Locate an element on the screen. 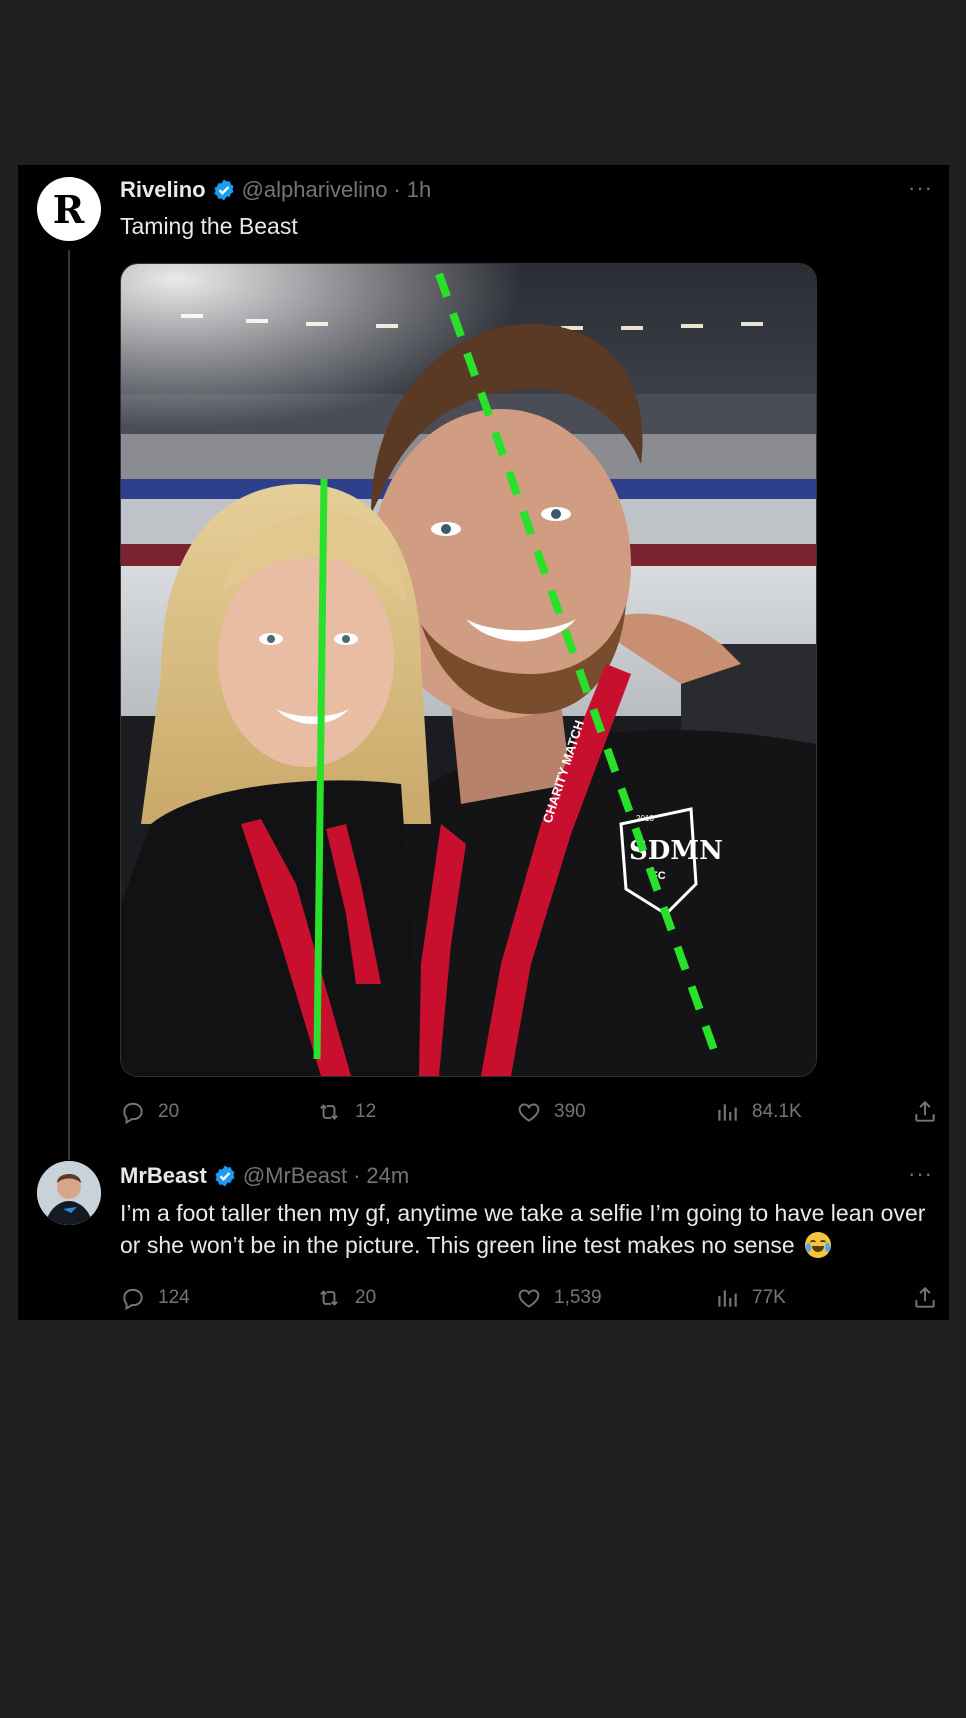 The height and width of the screenshot is (1718, 966). avatar is located at coordinates (69, 1193).